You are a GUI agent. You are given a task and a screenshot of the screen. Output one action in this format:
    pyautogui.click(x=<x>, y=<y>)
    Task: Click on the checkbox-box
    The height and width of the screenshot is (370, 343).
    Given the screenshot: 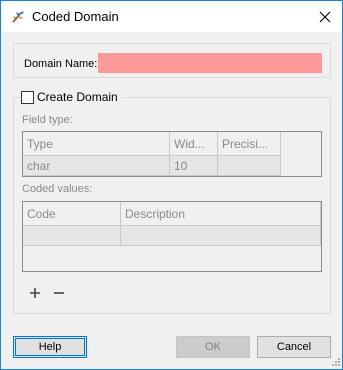 What is the action you would take?
    pyautogui.click(x=27, y=97)
    